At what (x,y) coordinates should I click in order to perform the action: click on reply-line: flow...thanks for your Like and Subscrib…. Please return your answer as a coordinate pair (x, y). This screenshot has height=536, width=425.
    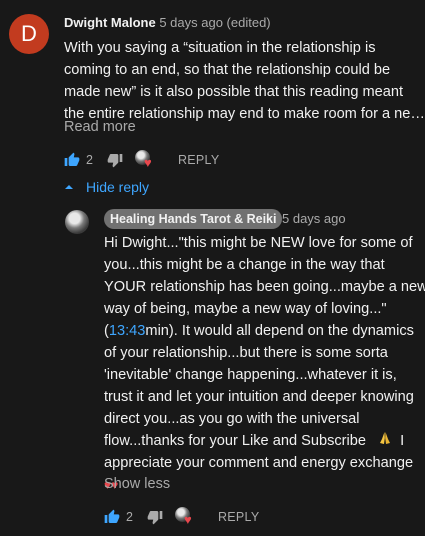
    Looking at the image, I should click on (263, 441).